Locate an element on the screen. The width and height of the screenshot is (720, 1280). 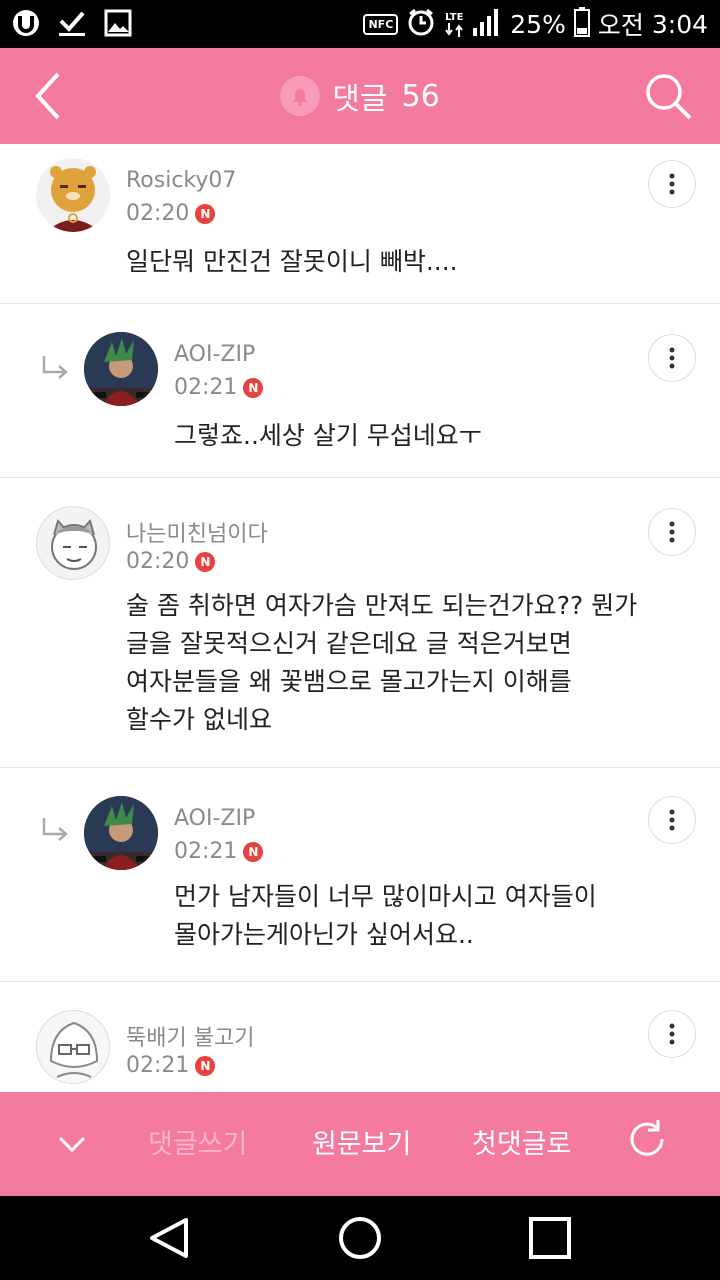
clock-ampm: 오전 is located at coordinates (620, 25).